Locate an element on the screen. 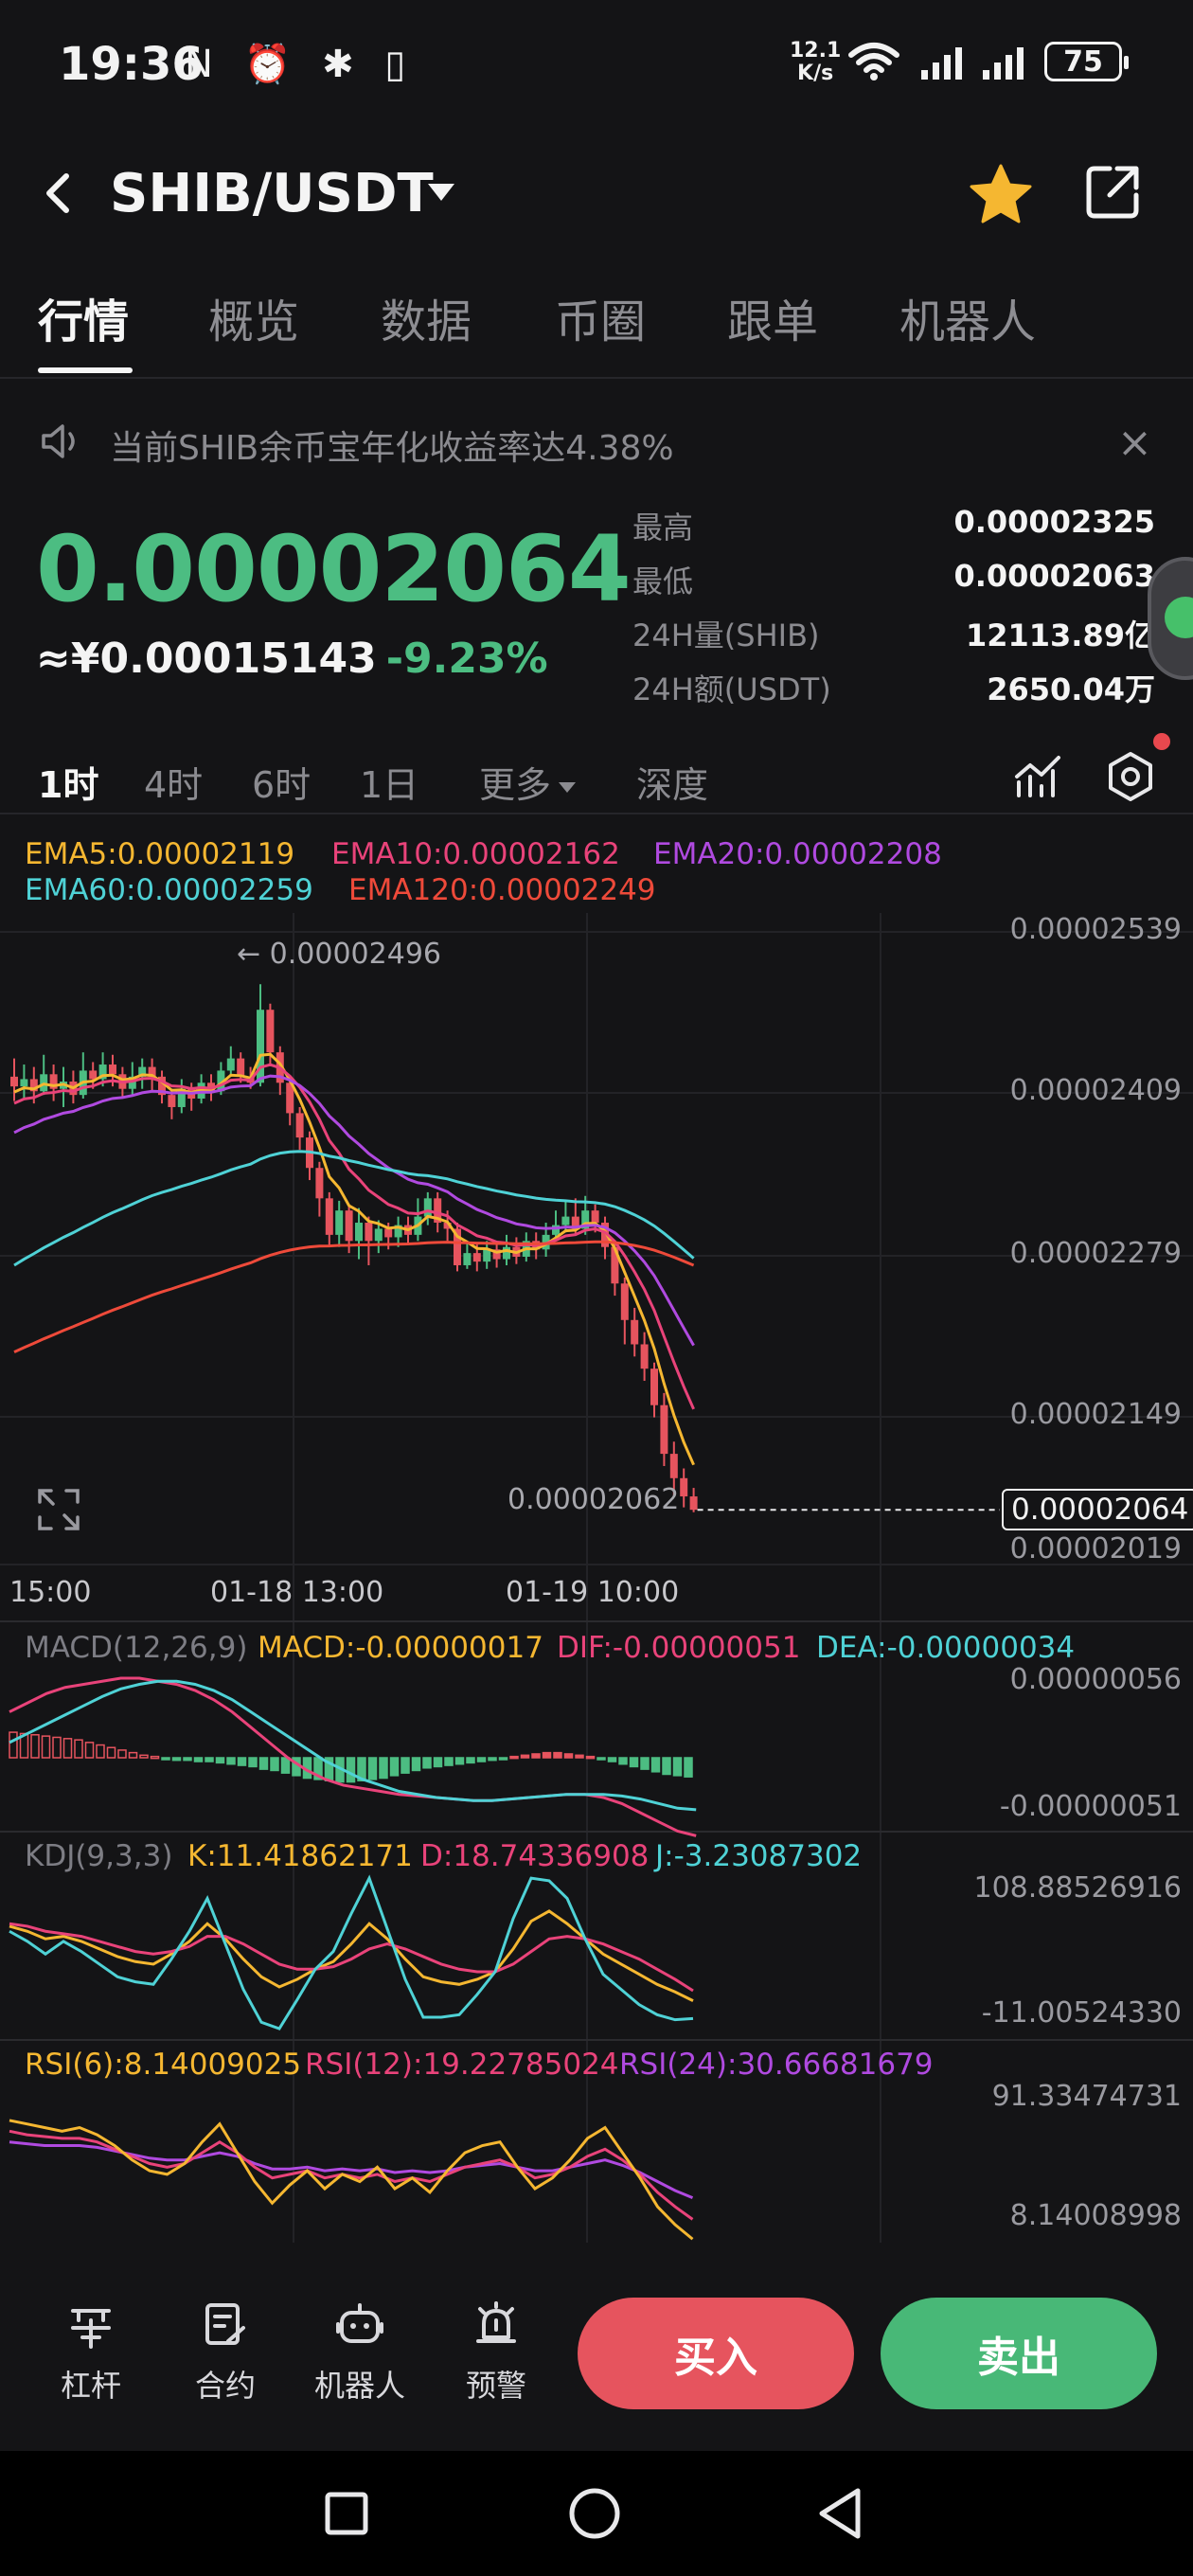  high-marker: ← 0.00002496 is located at coordinates (339, 954).